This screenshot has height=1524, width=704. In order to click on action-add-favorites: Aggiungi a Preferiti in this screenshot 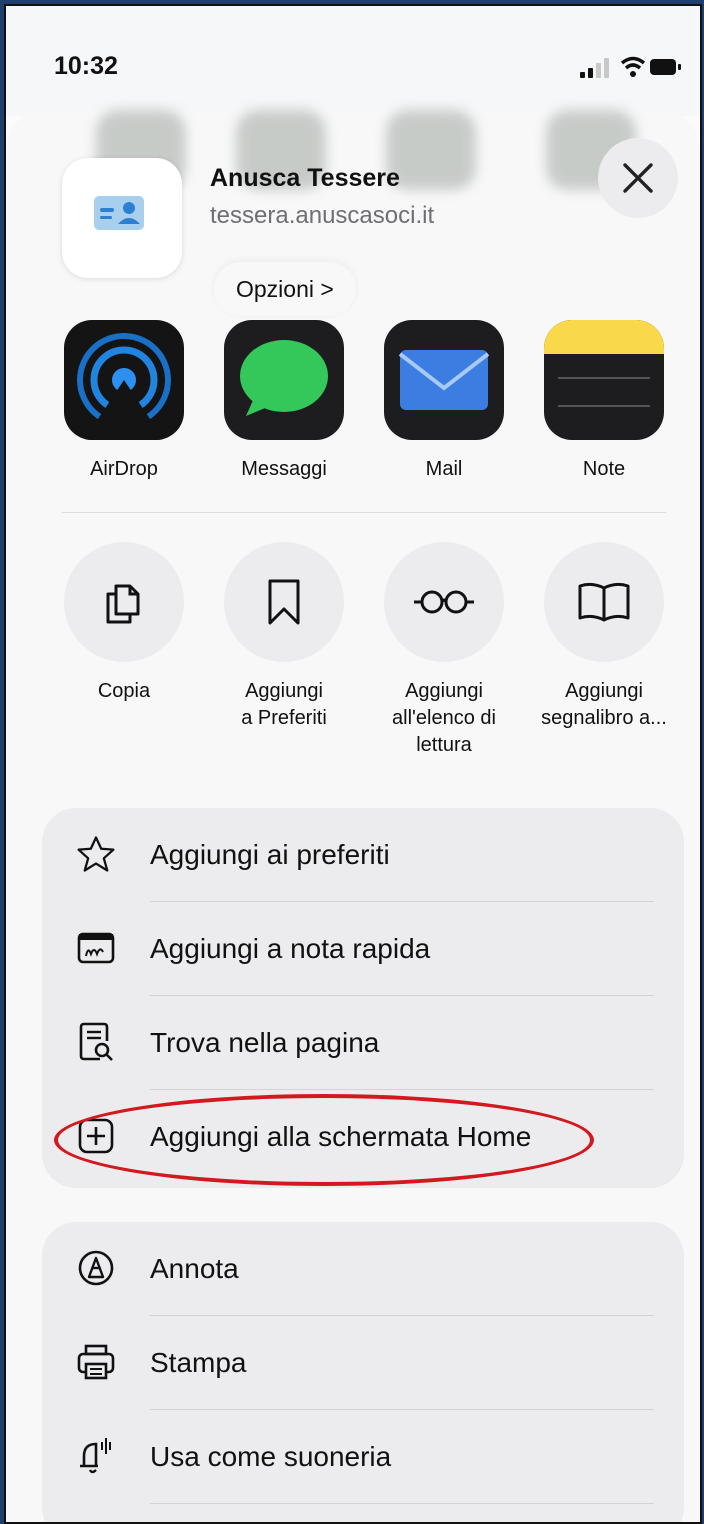, I will do `click(284, 637)`.